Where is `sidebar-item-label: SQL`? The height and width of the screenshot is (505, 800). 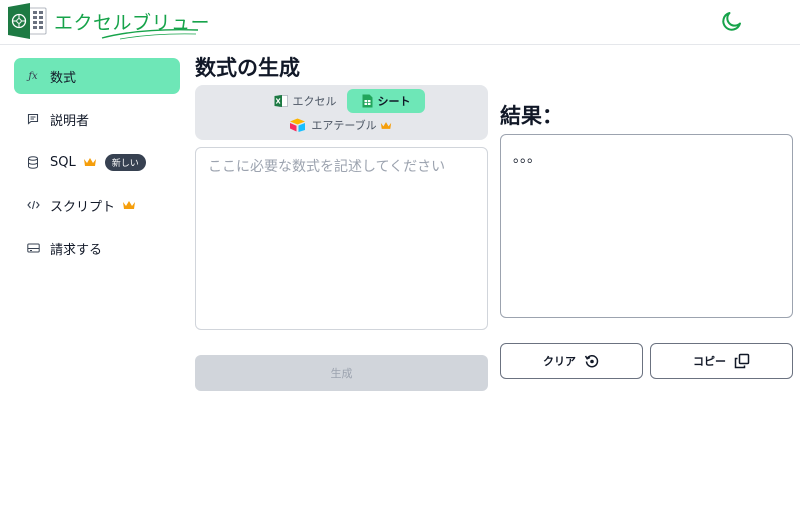 sidebar-item-label: SQL is located at coordinates (63, 162).